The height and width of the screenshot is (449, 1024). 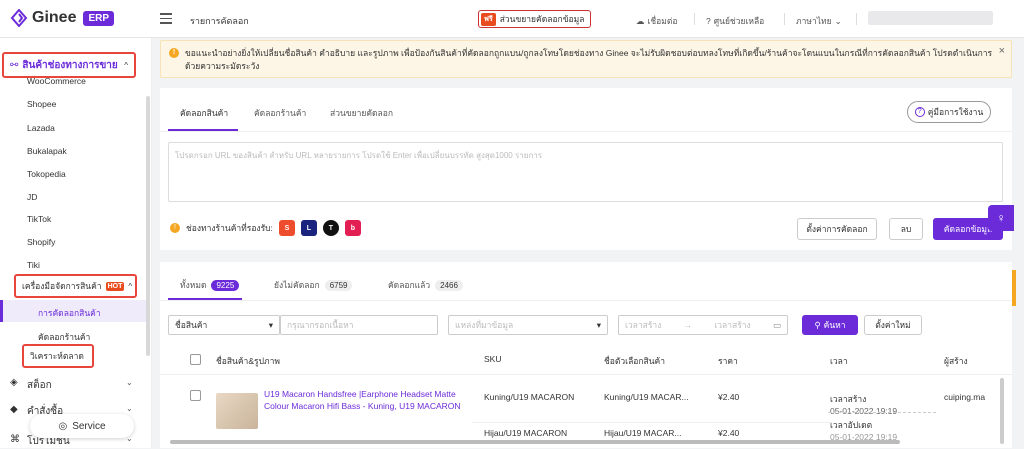 What do you see at coordinates (728, 361) in the screenshot?
I see `column-header: ราคา` at bounding box center [728, 361].